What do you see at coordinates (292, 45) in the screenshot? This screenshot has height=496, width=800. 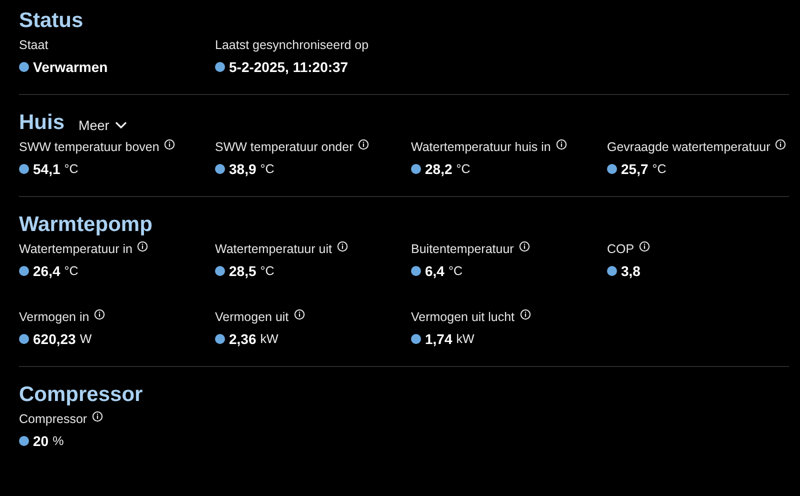 I see `sensor-label: Laatst gesynchroniseerd op` at bounding box center [292, 45].